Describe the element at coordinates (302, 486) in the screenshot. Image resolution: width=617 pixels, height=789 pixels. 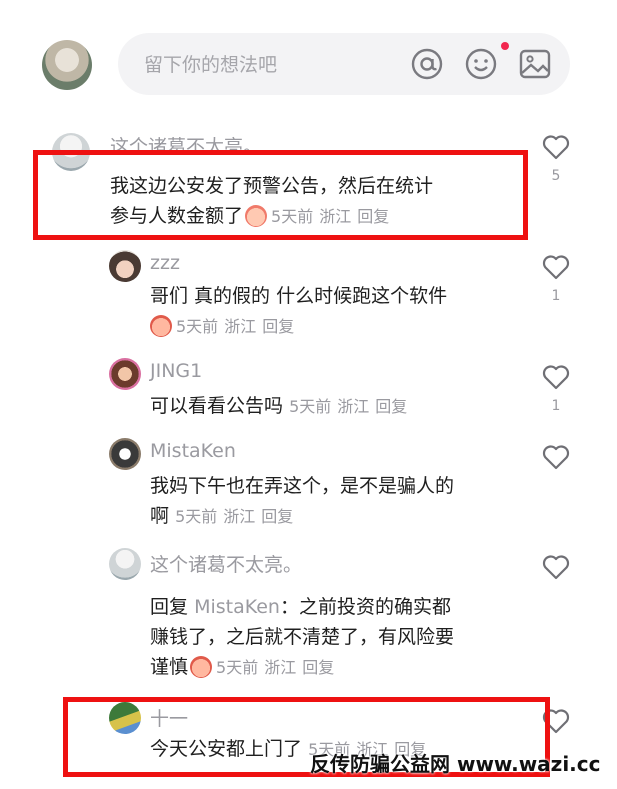
I see `comment-text-line: 我妈下午也在弄这个，是不是骗人的` at that location.